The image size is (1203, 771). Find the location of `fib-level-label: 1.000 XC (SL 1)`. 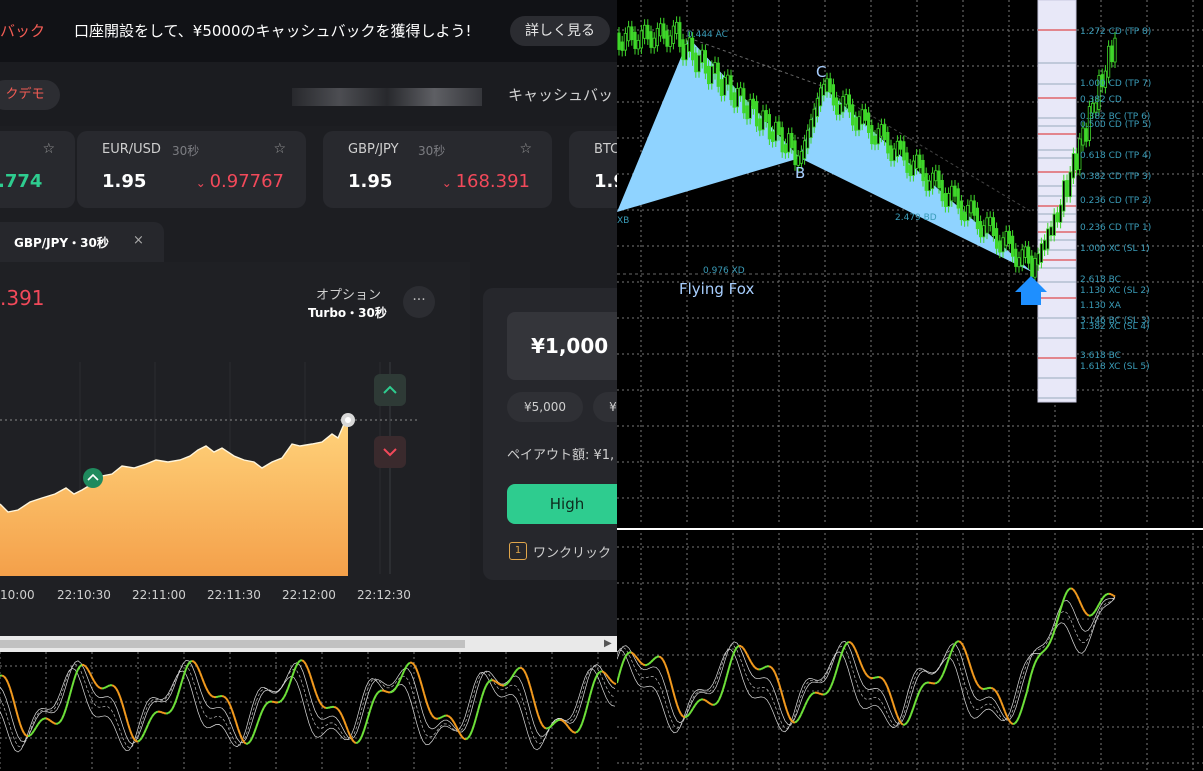

fib-level-label: 1.000 XC (SL 1) is located at coordinates (1115, 249).